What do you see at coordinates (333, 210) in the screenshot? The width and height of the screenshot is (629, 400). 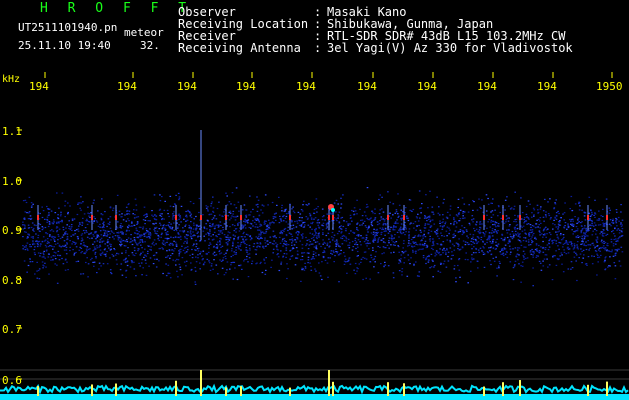 I see `meteor-echo-burst` at bounding box center [333, 210].